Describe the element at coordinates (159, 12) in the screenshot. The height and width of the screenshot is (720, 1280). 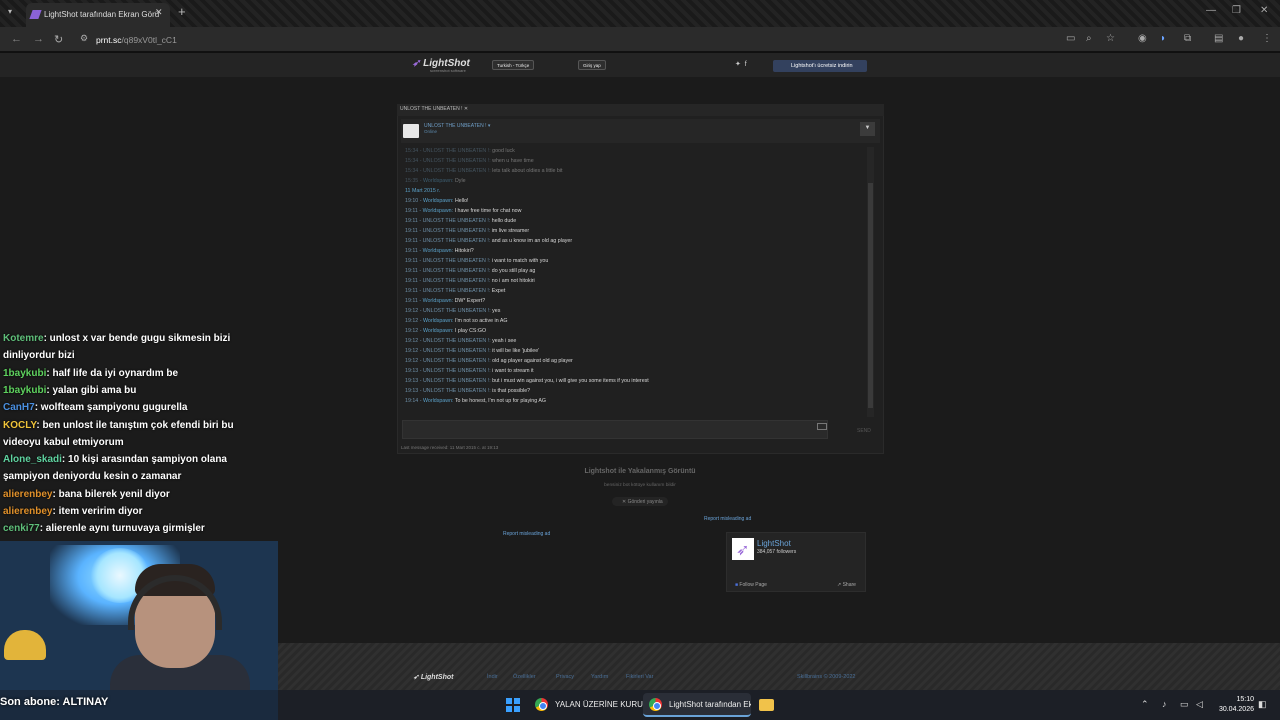
I see `close-tab-icon: ✕` at that location.